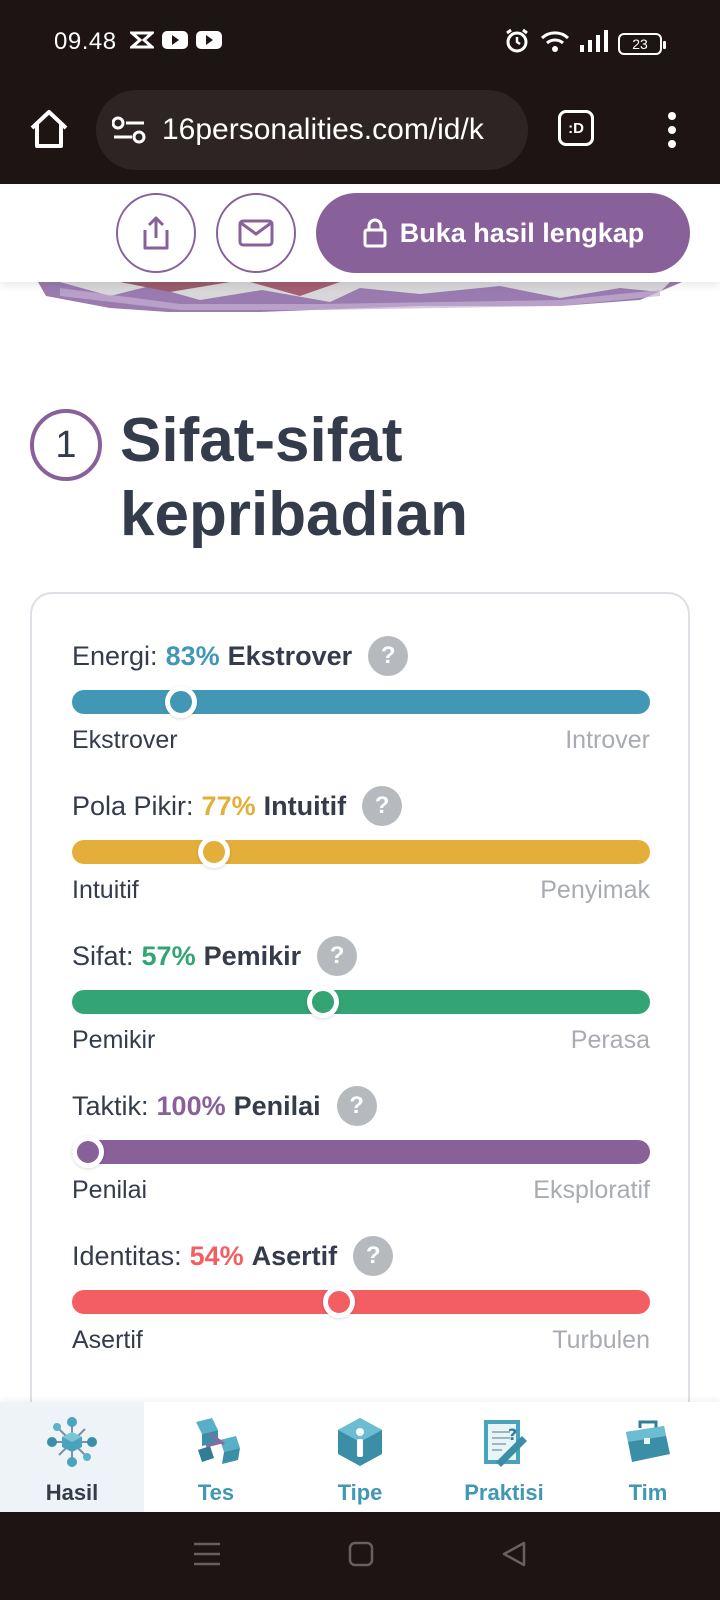  What do you see at coordinates (191, 1105) in the screenshot?
I see `trait-percent: 100%` at bounding box center [191, 1105].